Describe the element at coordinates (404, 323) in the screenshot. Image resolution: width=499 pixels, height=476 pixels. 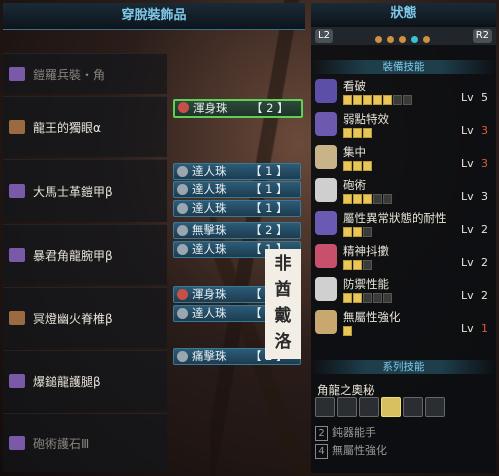
I see `skill-row: 無屬性強化 Lv 1` at that location.